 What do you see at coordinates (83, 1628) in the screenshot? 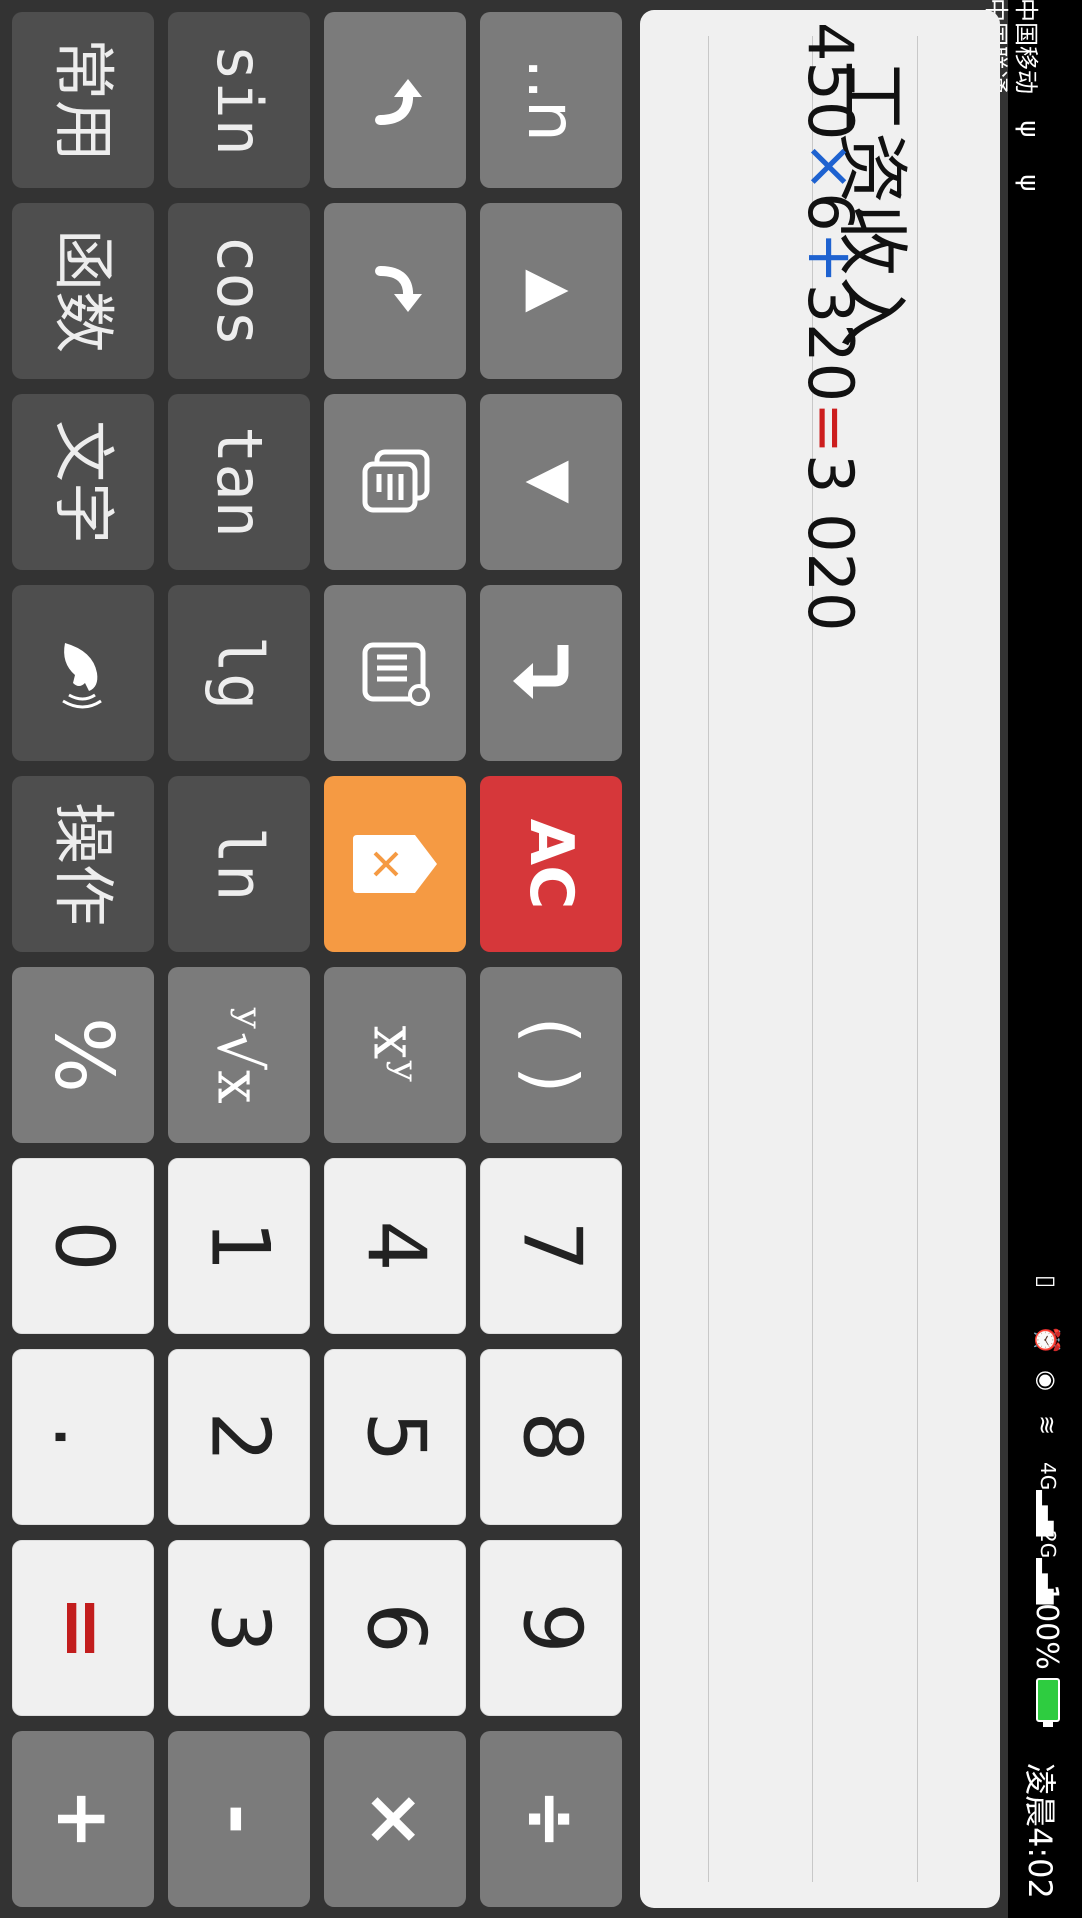
I see `equals-button: =` at bounding box center [83, 1628].